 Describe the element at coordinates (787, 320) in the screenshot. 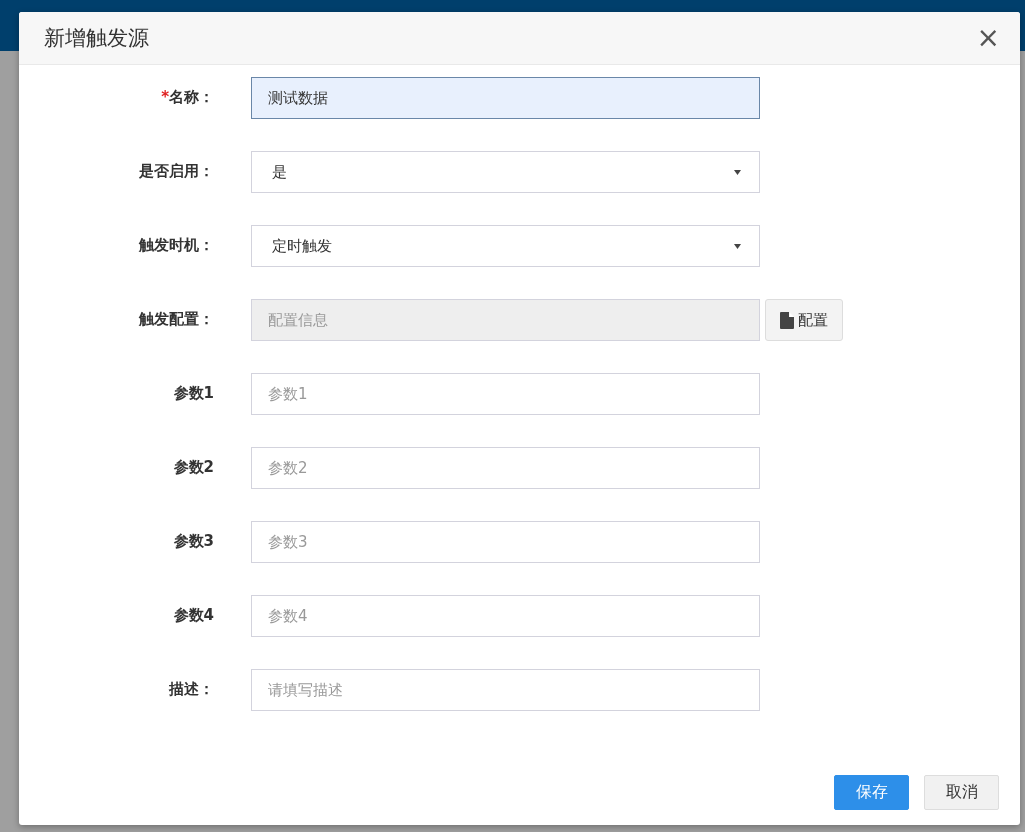

I see `document-icon` at that location.